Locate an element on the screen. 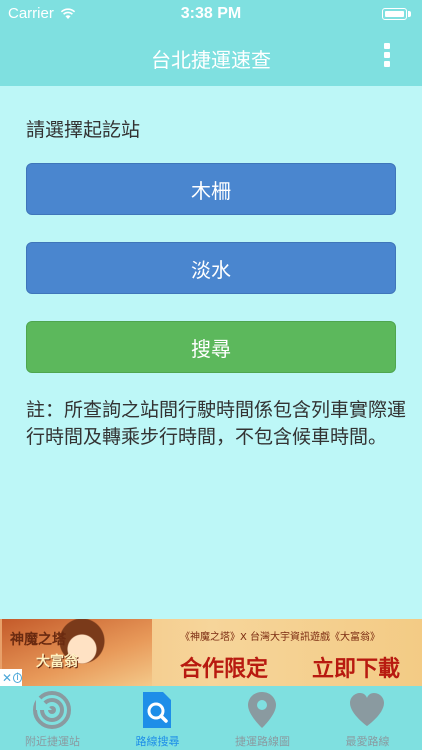  ad-close-icon: ✕ is located at coordinates (6, 678).